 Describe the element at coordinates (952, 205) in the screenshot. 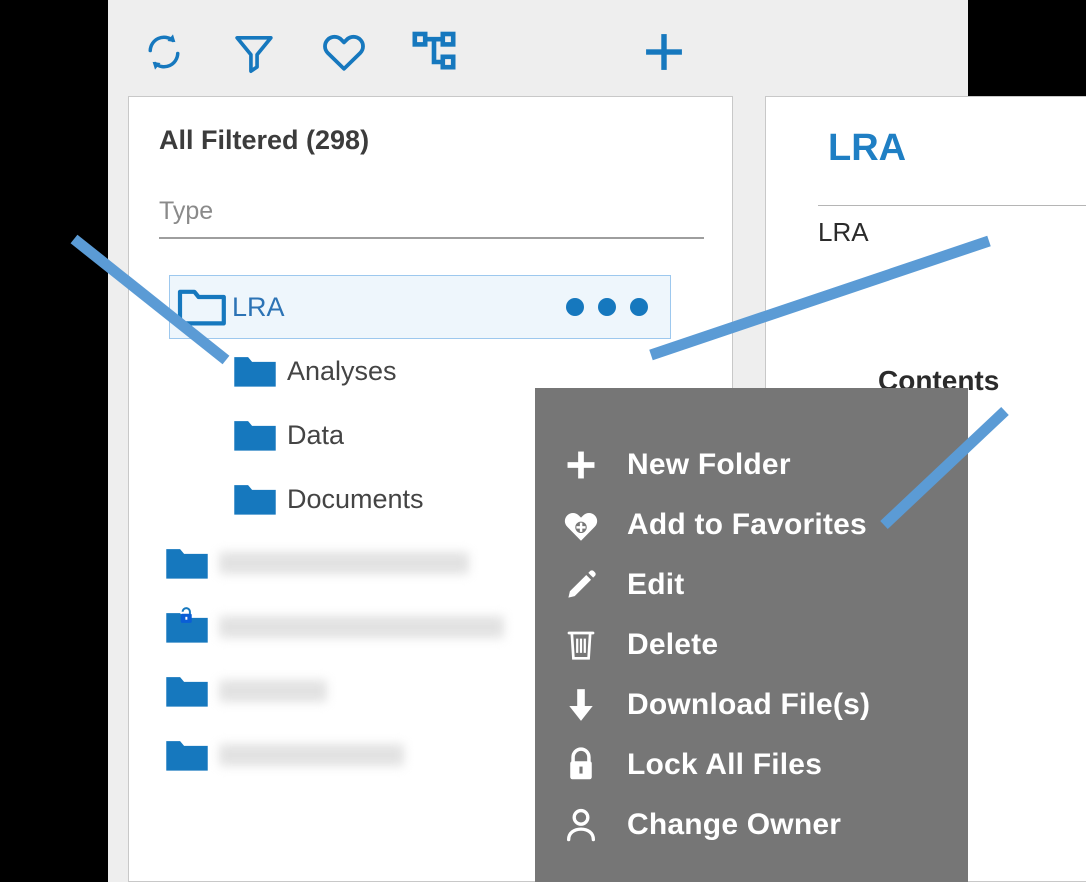

I see `breadcrumb-divider` at that location.